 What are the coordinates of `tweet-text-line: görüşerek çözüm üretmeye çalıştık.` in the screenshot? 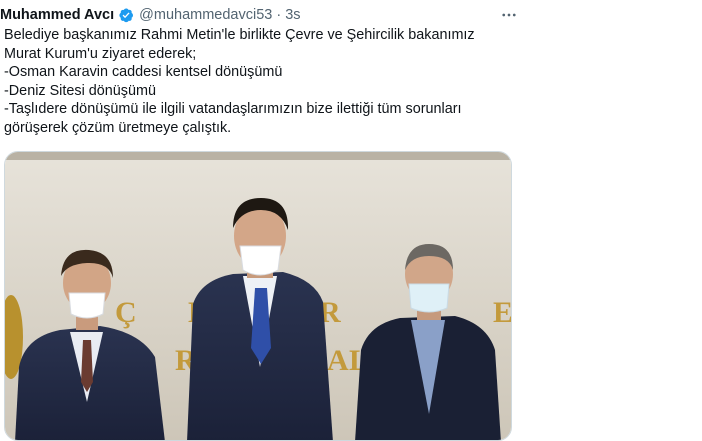 It's located at (118, 127).